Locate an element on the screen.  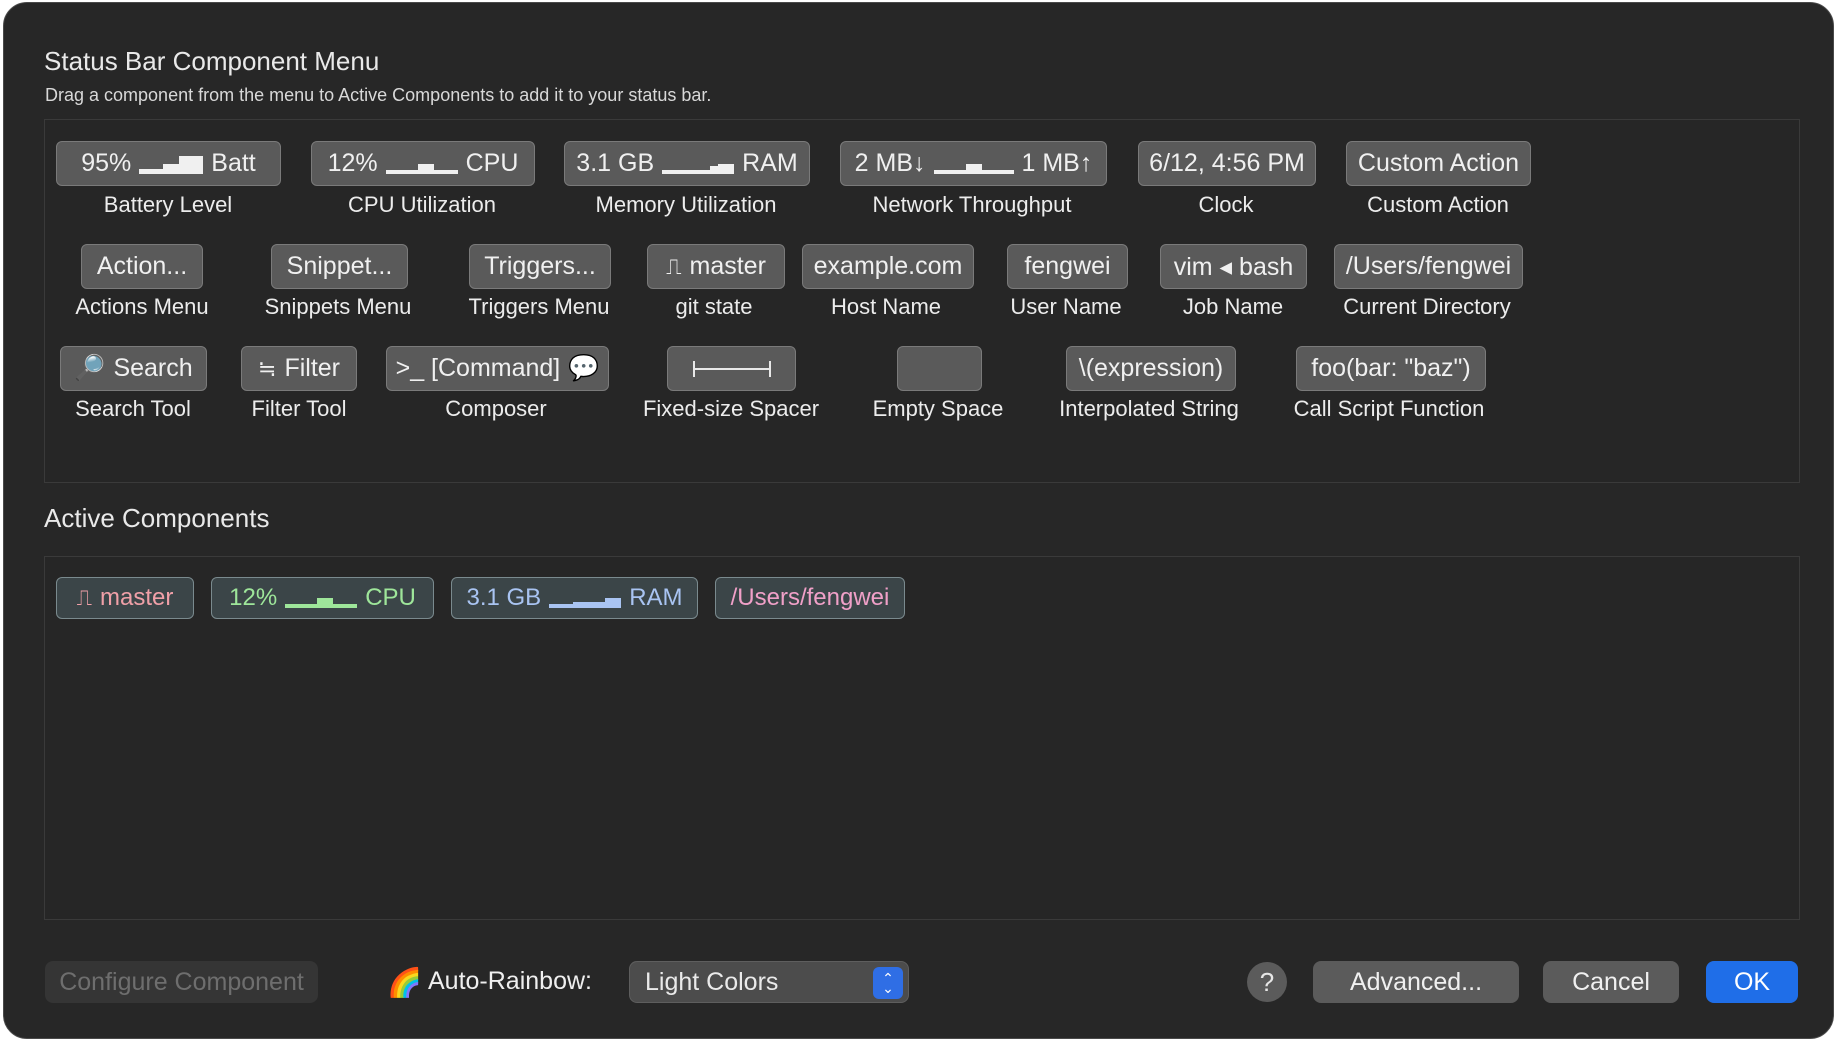
host-name-chip: example.com is located at coordinates (888, 266).